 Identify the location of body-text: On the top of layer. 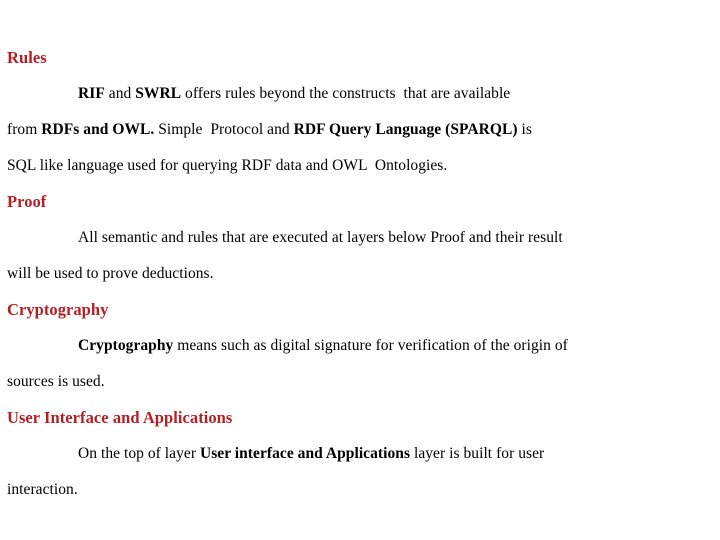
(139, 453).